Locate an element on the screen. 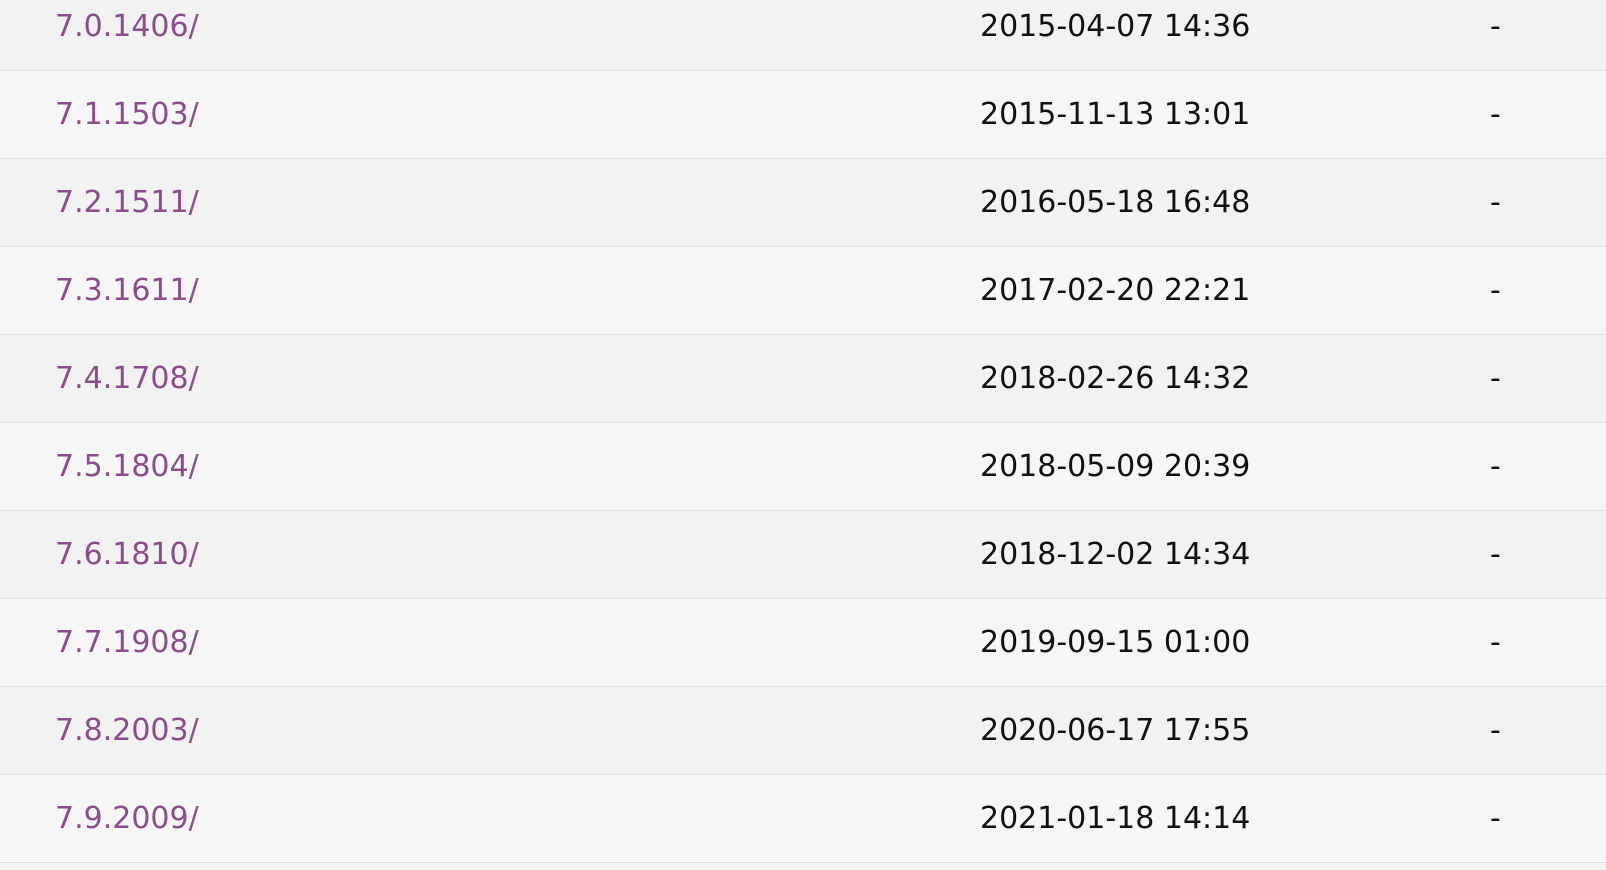  modified-date: 2018-02-26 14:32 is located at coordinates (1115, 378).